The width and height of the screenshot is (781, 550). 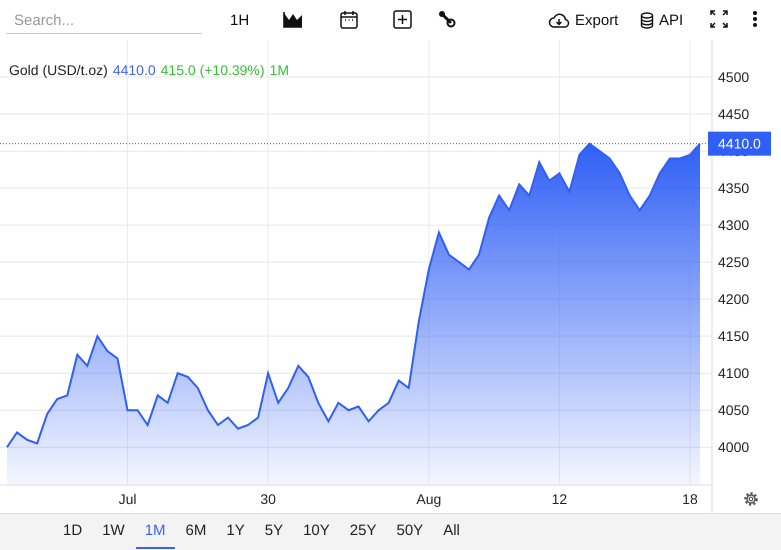 What do you see at coordinates (429, 499) in the screenshot?
I see `x-axis-label: Aug` at bounding box center [429, 499].